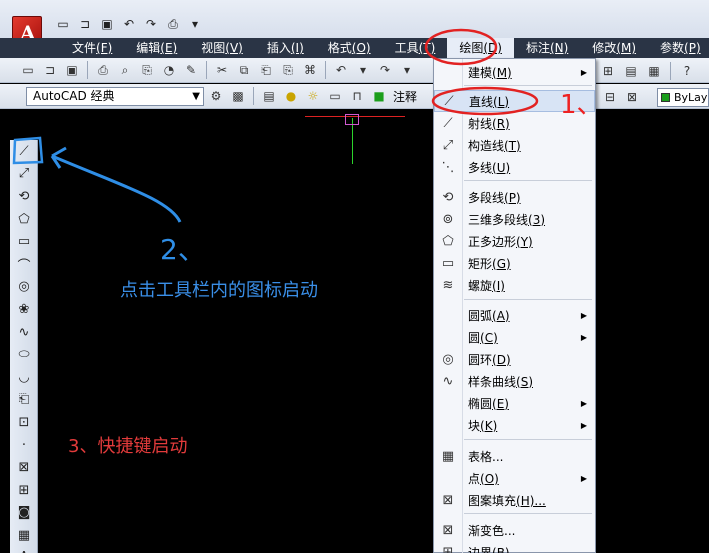 This screenshot has height=553, width=709. I want to click on help-icon: ?, so click(687, 71).